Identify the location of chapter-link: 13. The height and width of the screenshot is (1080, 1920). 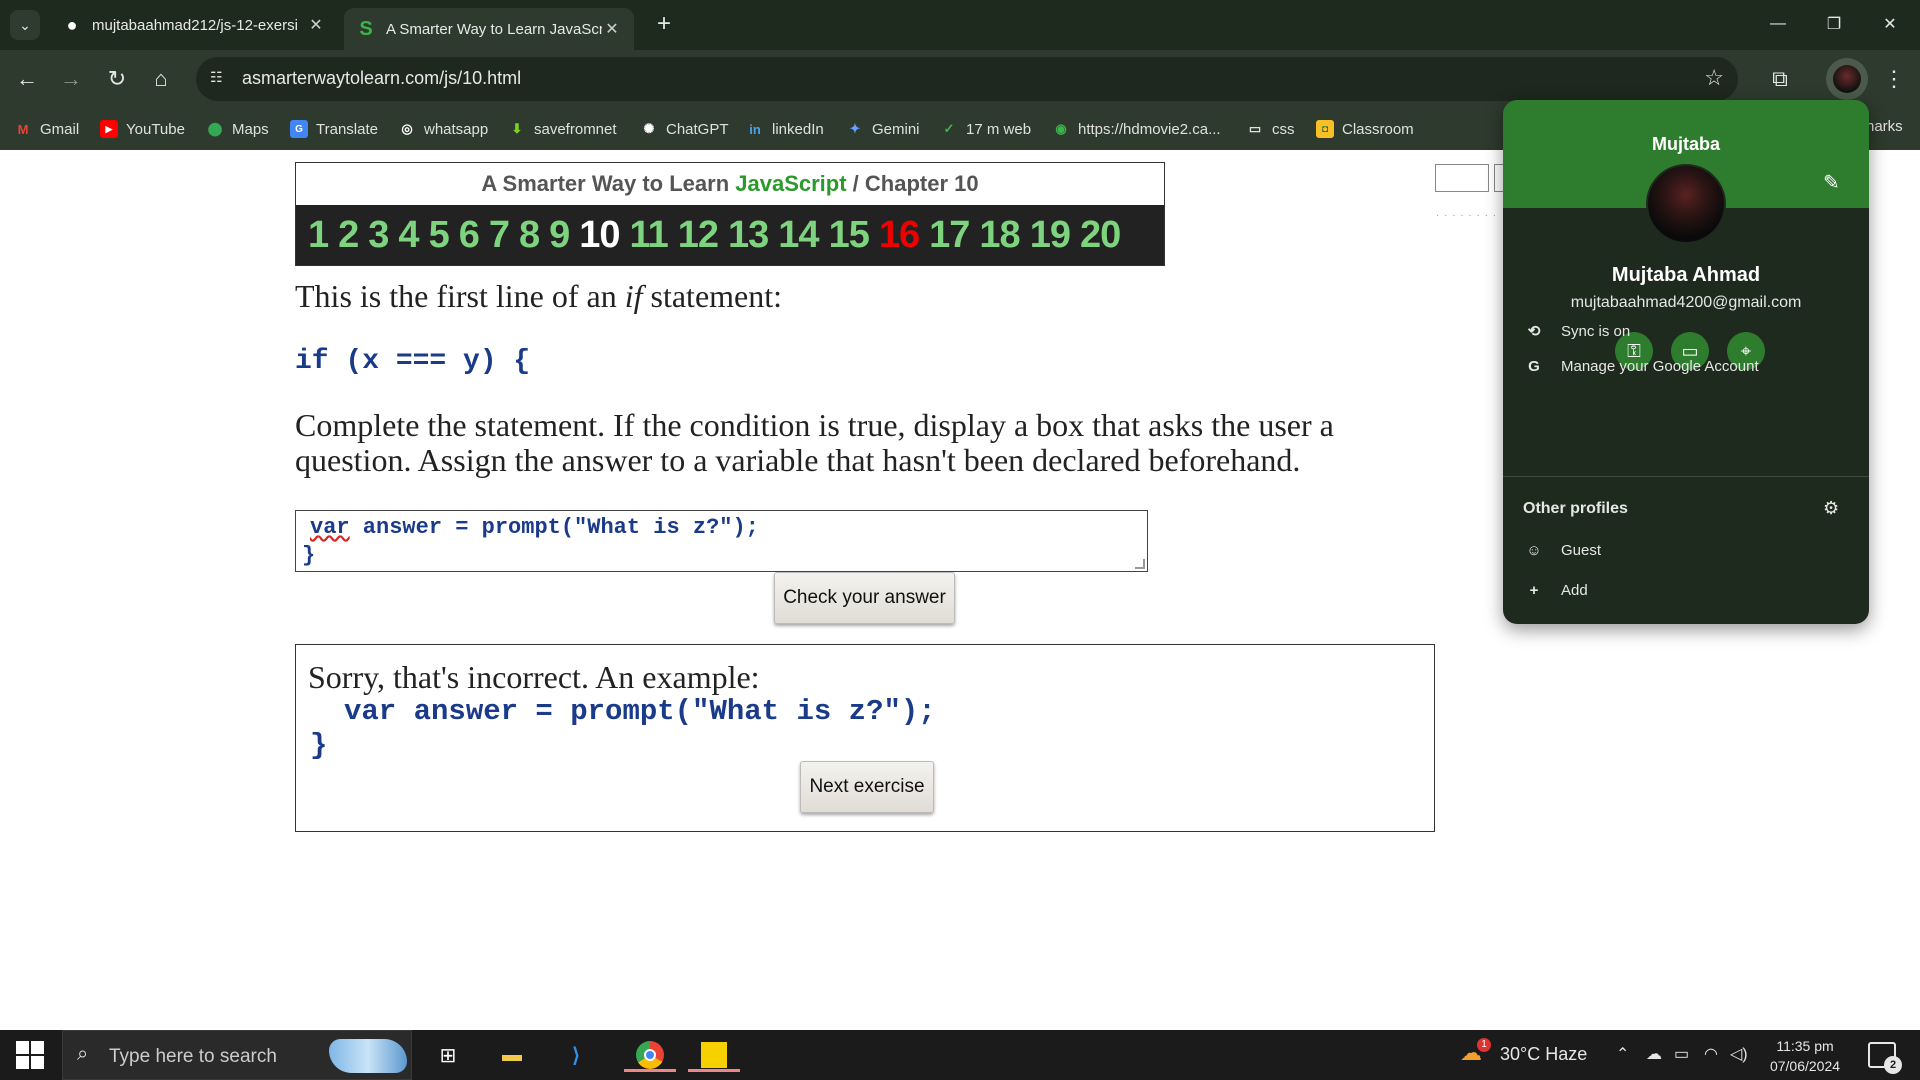
(748, 235).